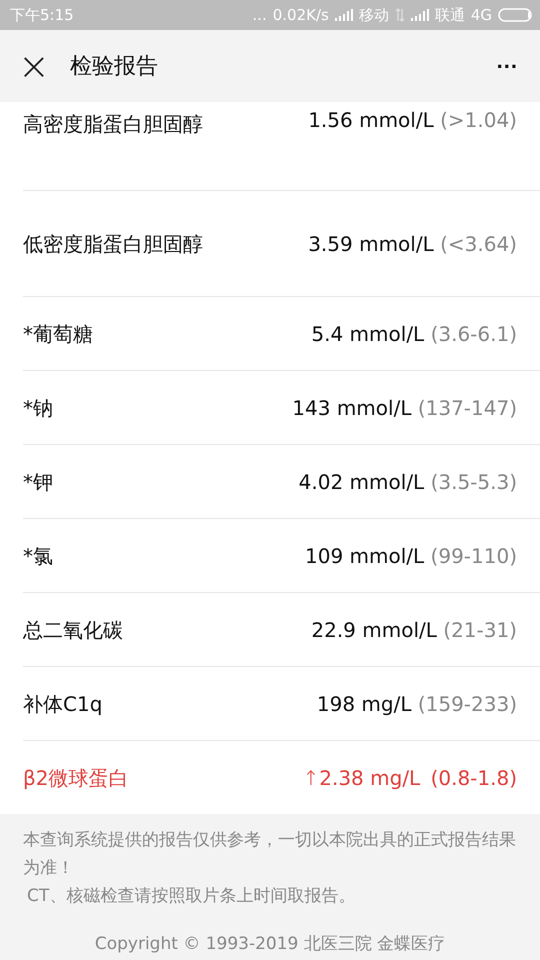 Image resolution: width=540 pixels, height=960 pixels. I want to click on carrier-name: 移动, so click(373, 15).